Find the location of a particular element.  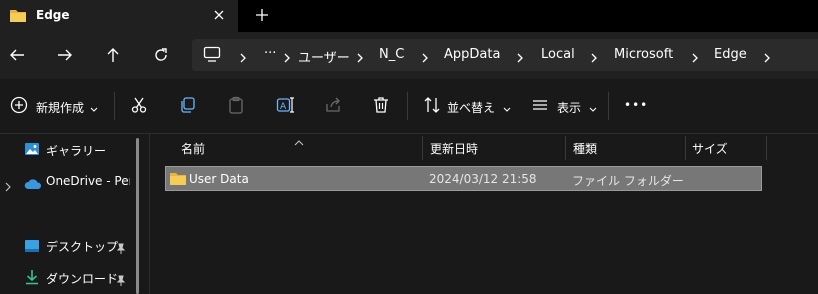

view-label: 表示 is located at coordinates (569, 107).